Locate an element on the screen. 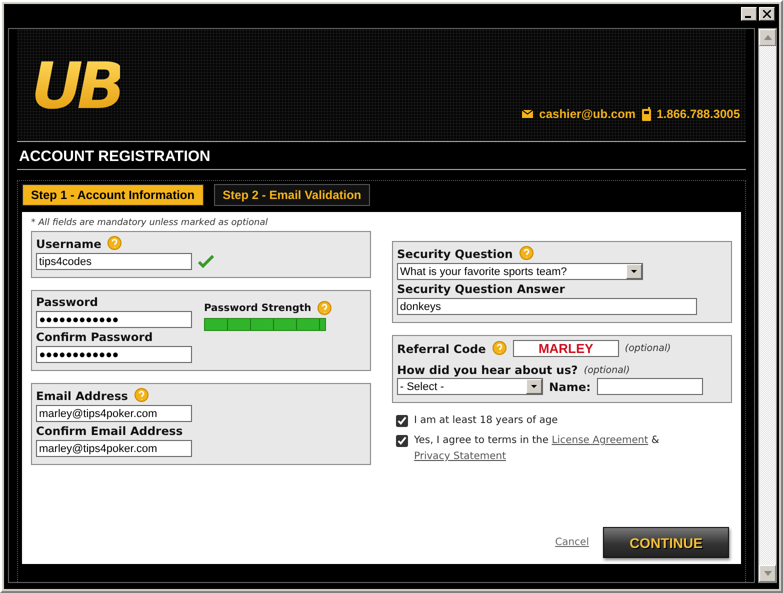 The image size is (783, 593). close-icon is located at coordinates (767, 14).